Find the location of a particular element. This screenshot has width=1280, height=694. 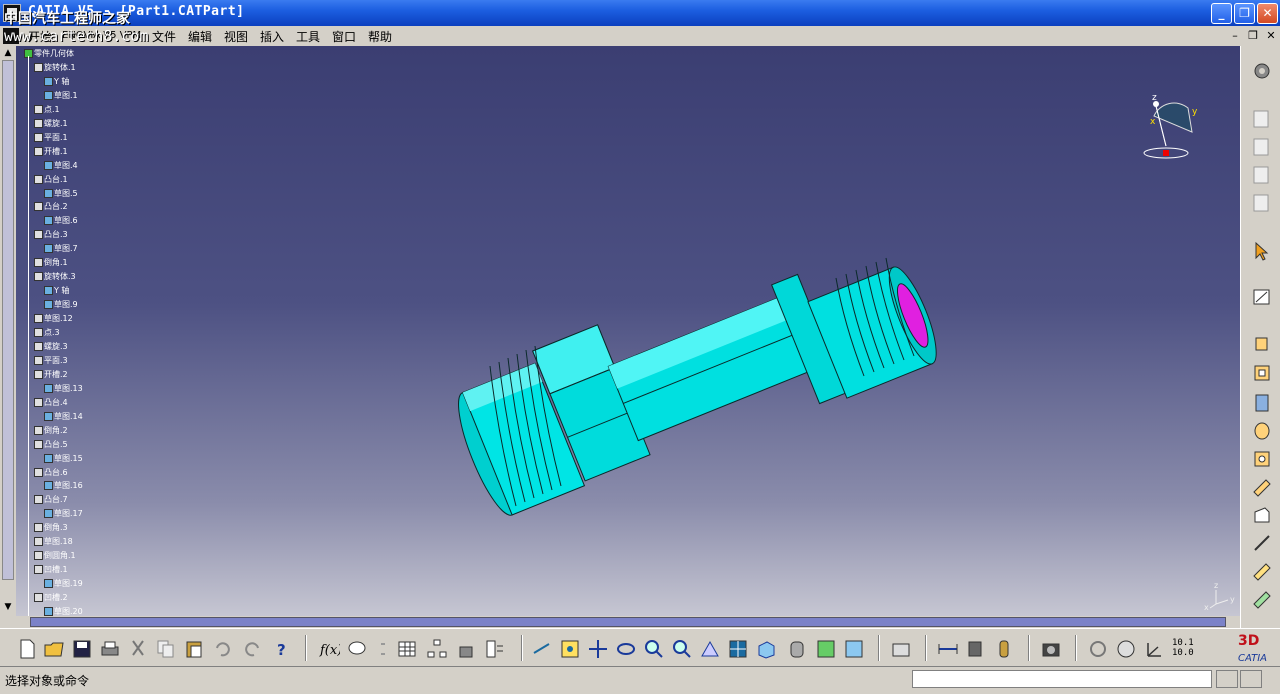

shading-icon is located at coordinates (797, 649).